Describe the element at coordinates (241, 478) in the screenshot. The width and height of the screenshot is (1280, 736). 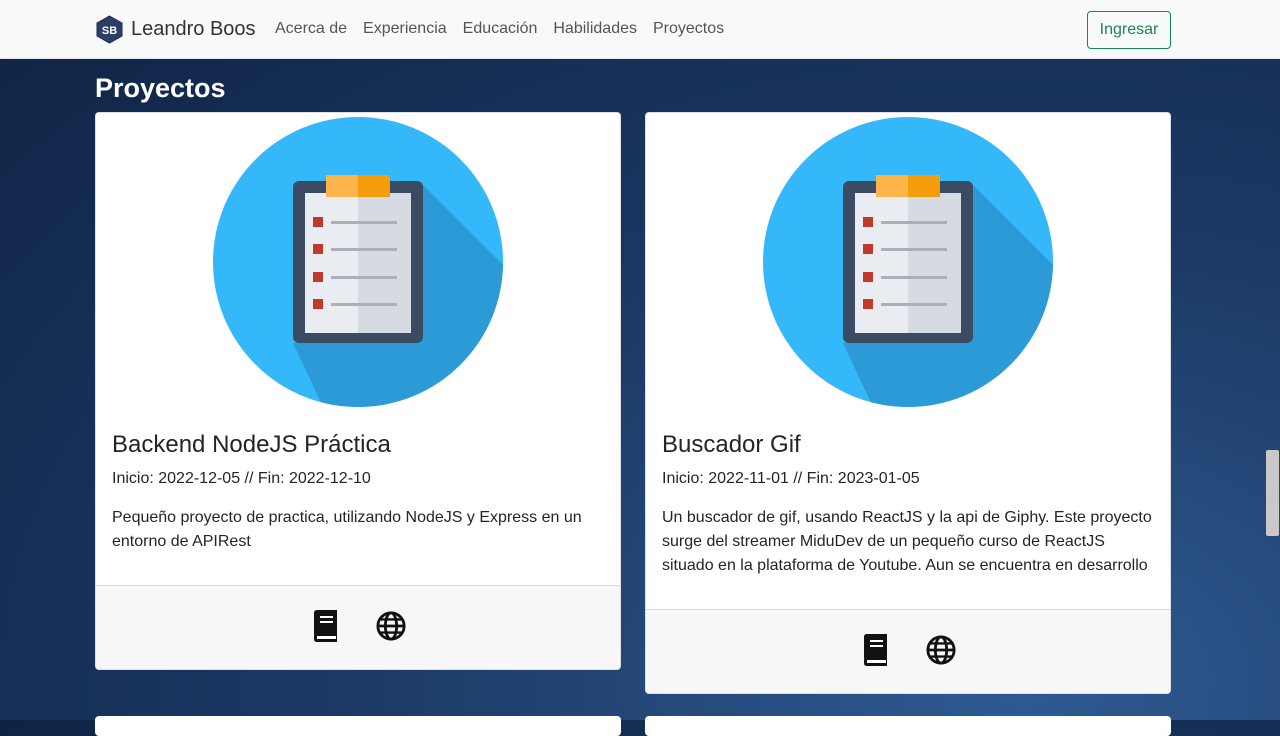
I see `project-dates: Inicio: 2022-12-05 // Fin: 2022-12-10` at that location.